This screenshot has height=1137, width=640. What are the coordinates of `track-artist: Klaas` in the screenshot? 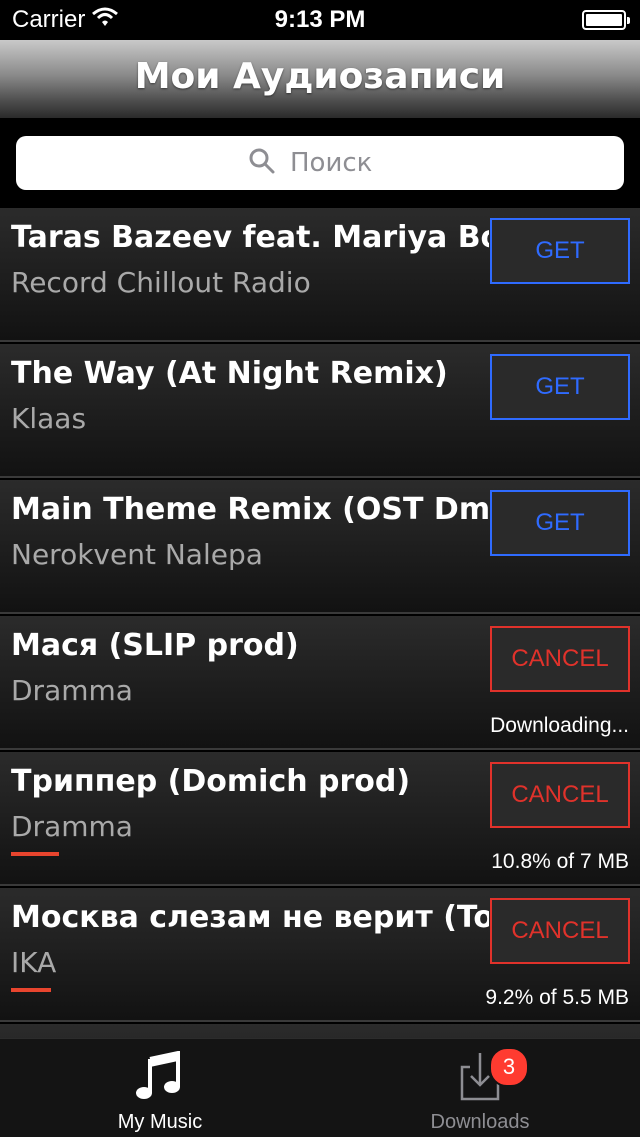 It's located at (49, 418).